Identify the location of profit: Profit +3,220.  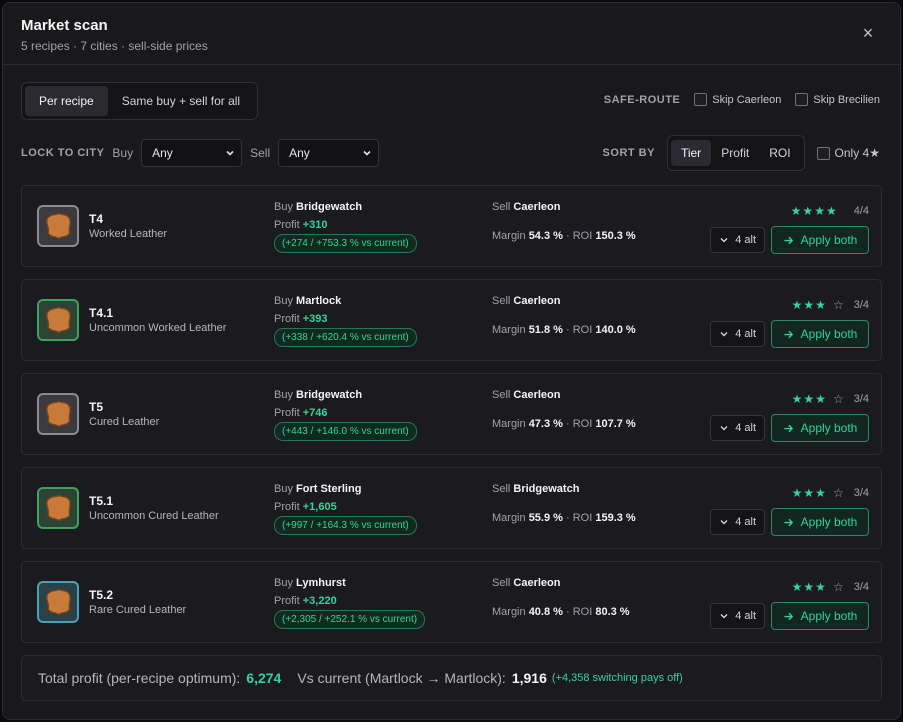
(305, 601).